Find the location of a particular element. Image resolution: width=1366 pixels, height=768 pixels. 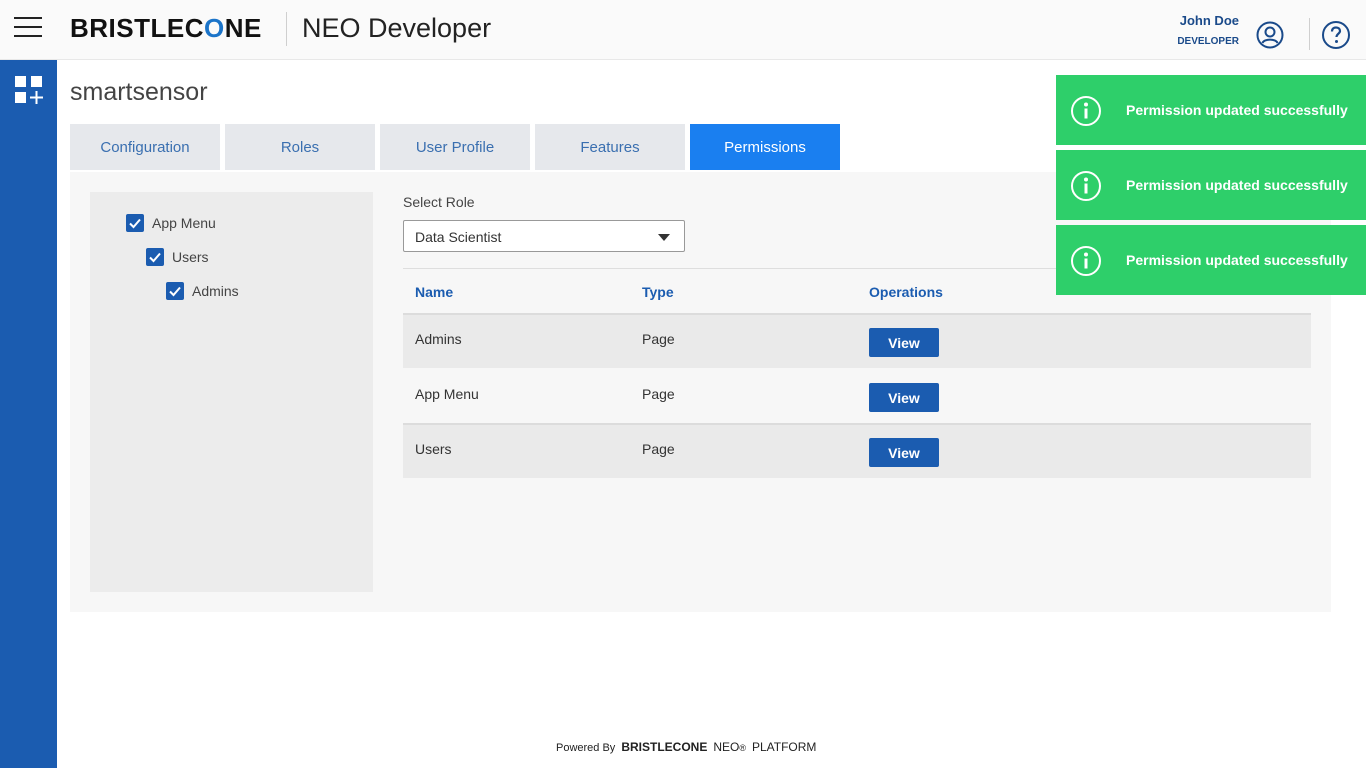

cell-name: App Menu is located at coordinates (447, 394).